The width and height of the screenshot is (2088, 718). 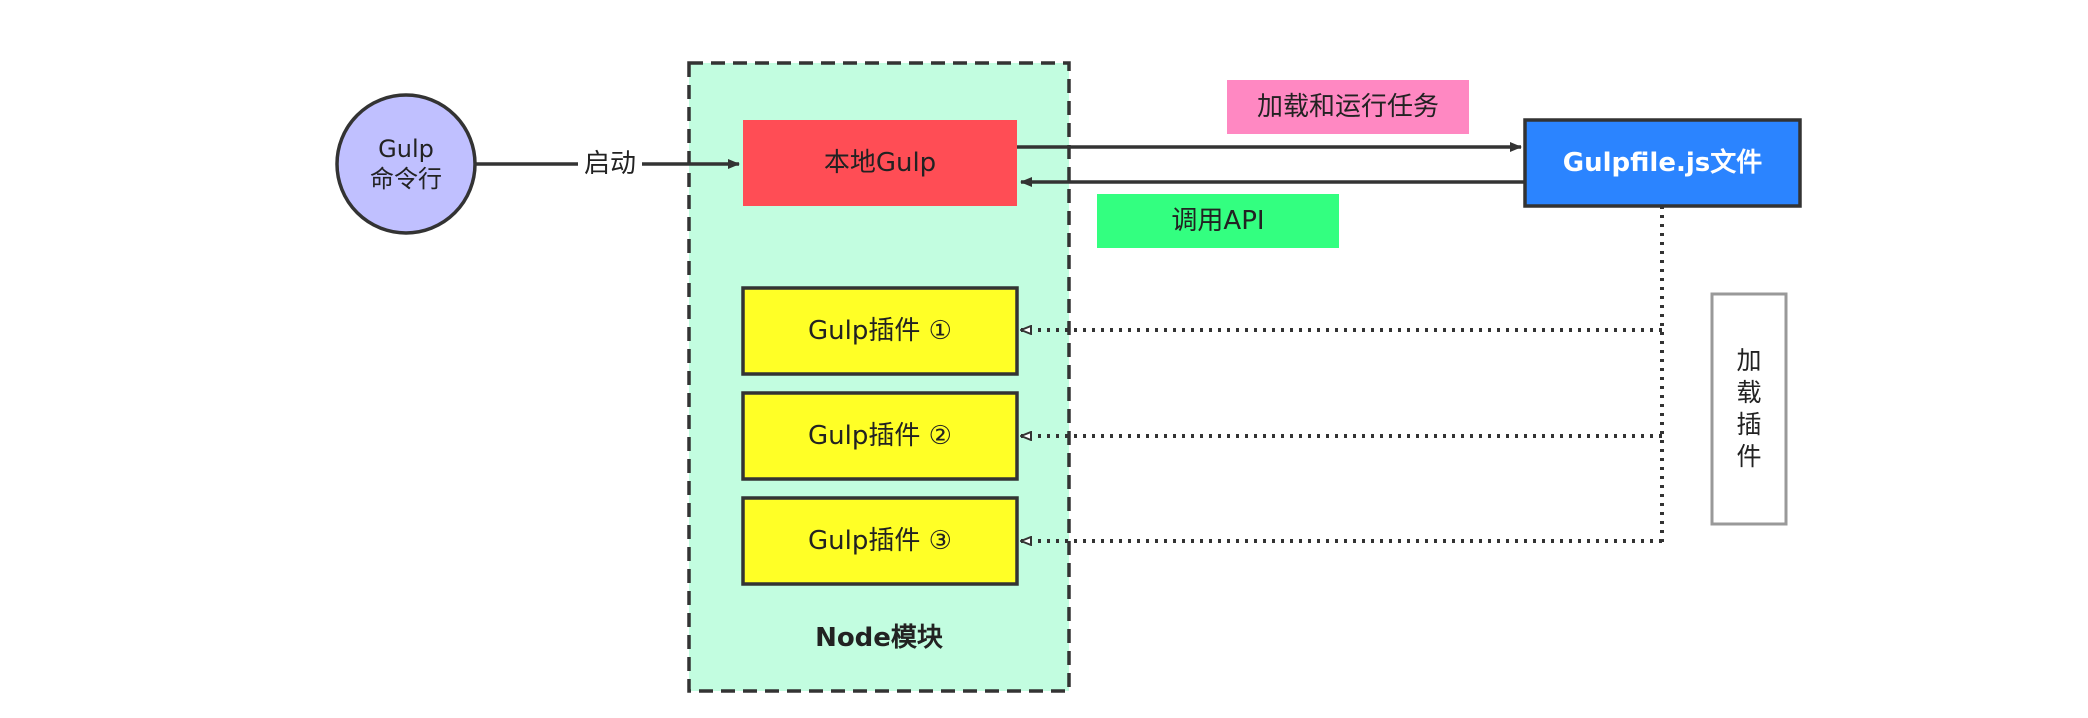 What do you see at coordinates (1749, 456) in the screenshot?
I see `load-plugins-char-4: 件` at bounding box center [1749, 456].